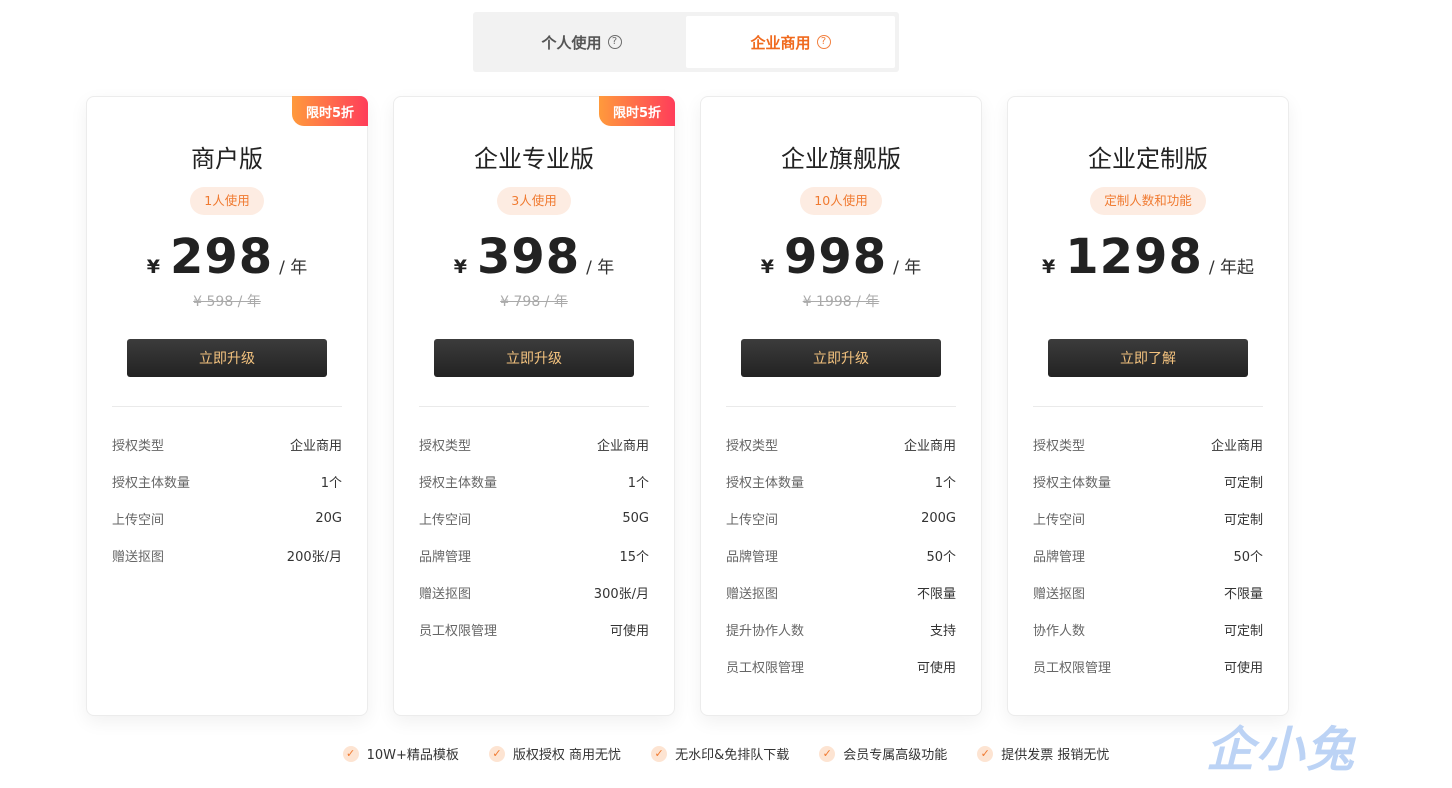 The height and width of the screenshot is (788, 1452). I want to click on feature-row: 员工权限管理 可使用, so click(534, 629).